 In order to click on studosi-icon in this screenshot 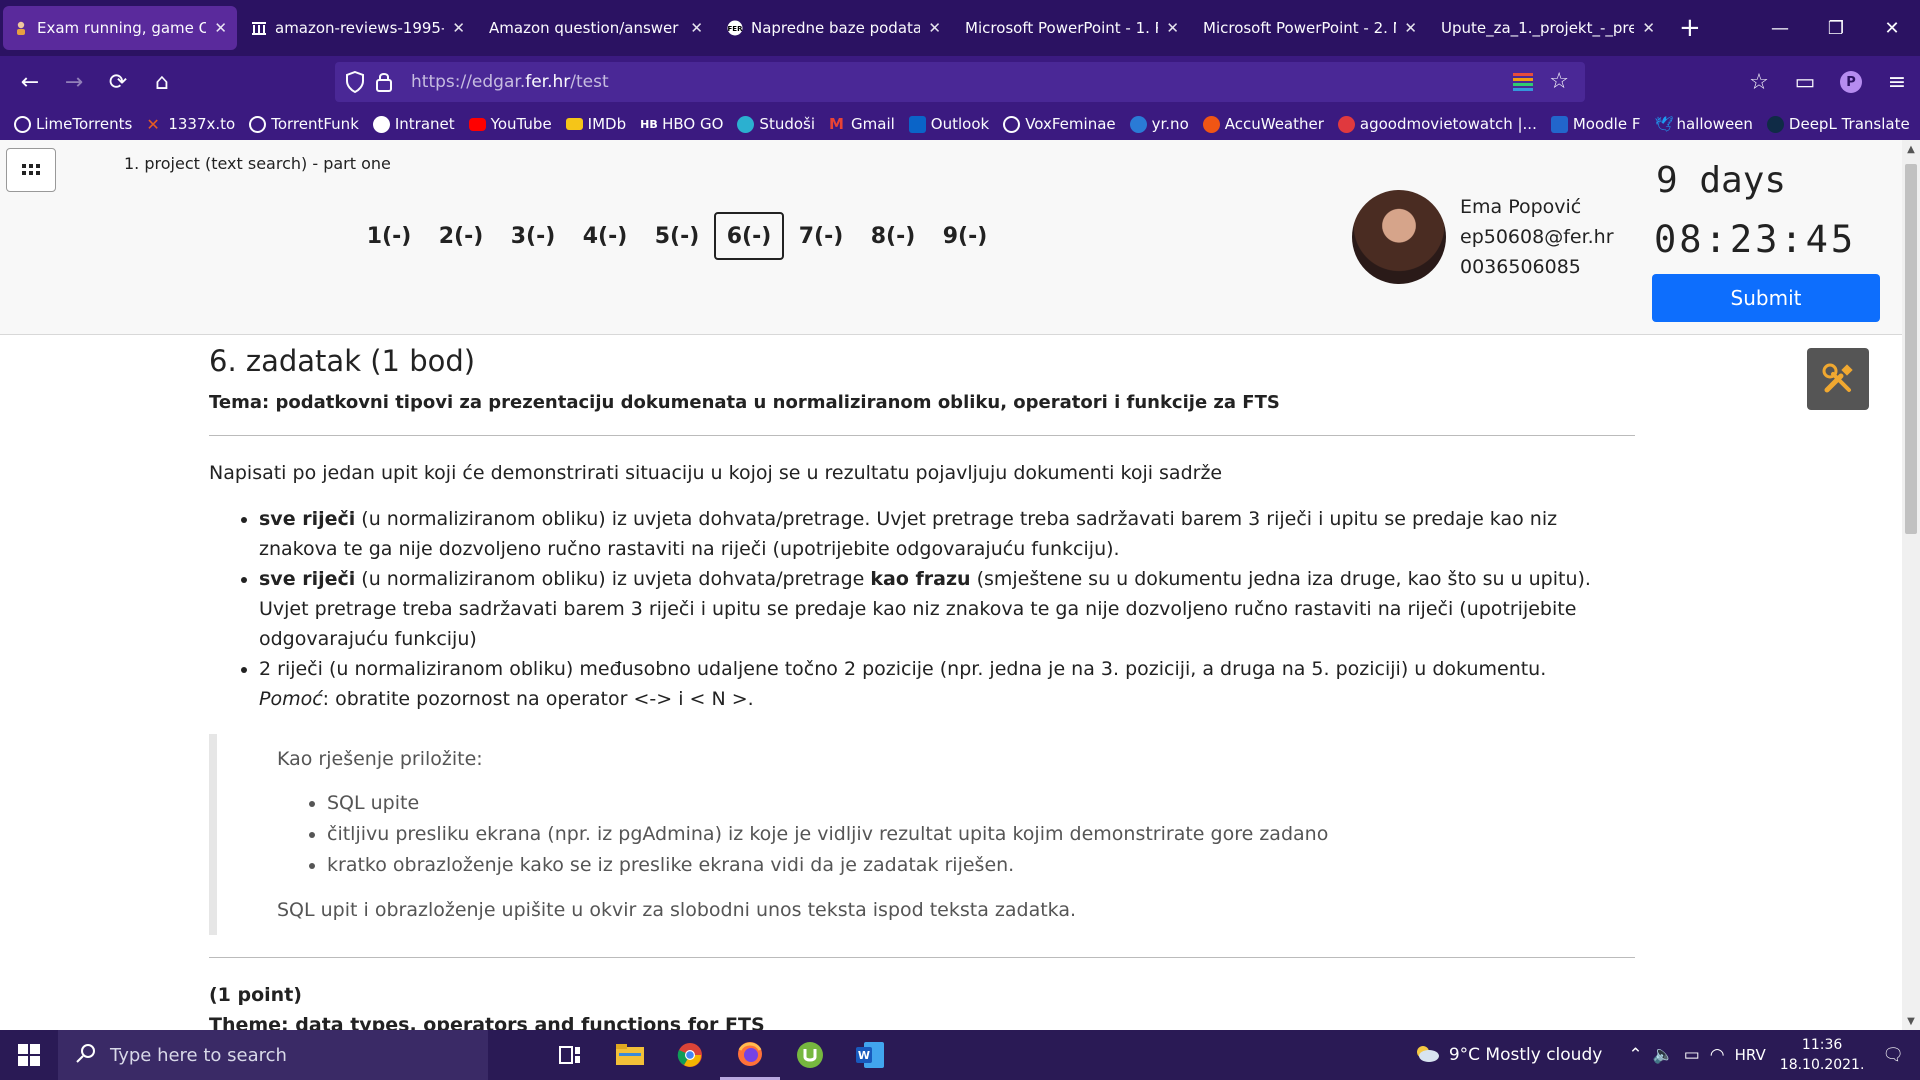, I will do `click(746, 124)`.